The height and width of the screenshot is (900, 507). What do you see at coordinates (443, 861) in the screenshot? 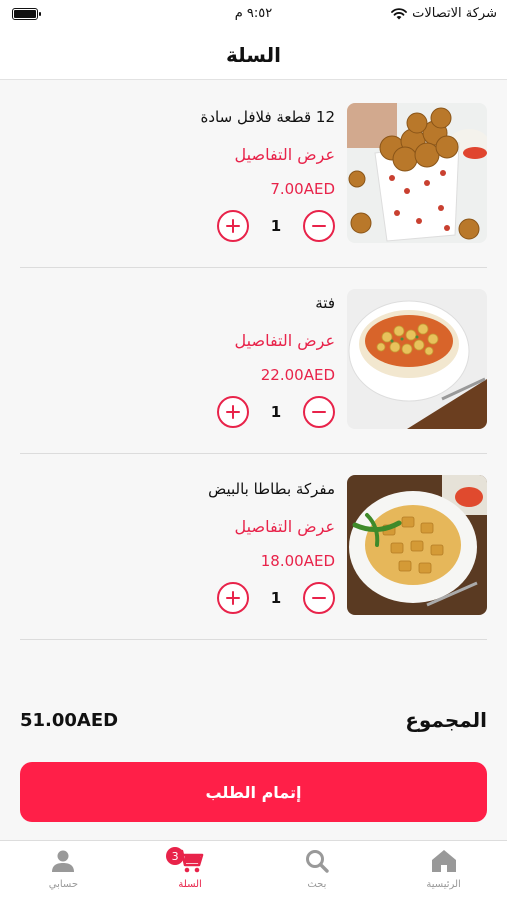
I see `home-icon` at bounding box center [443, 861].